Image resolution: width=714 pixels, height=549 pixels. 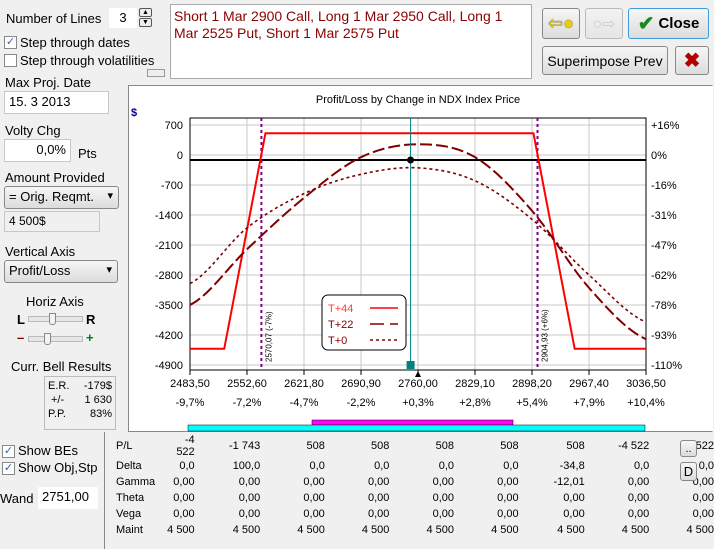 I want to click on x-tick-label: 3036,50, so click(x=646, y=384).